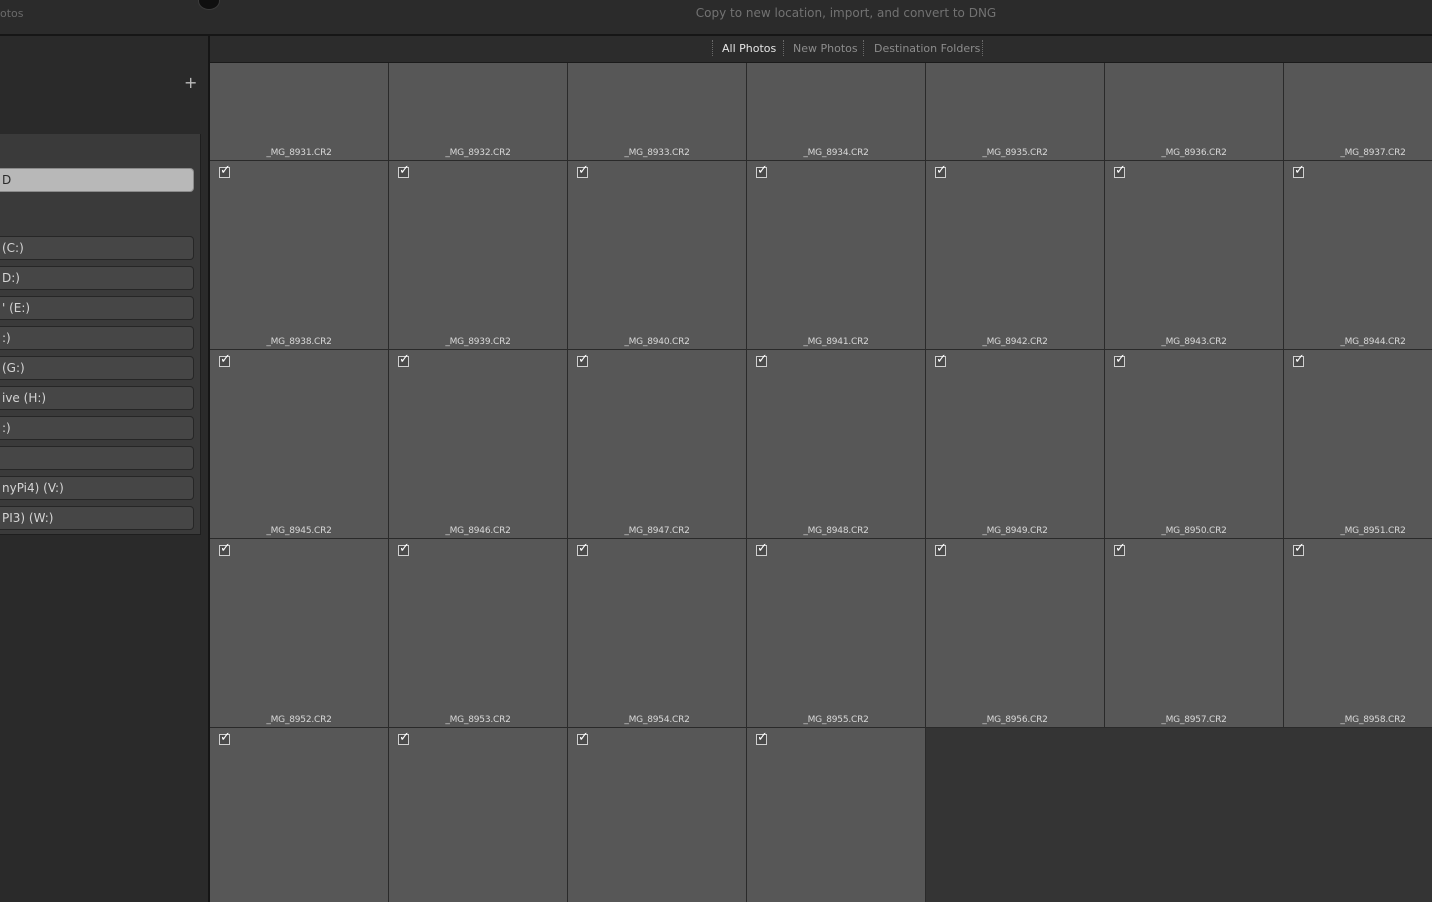 Image resolution: width=1432 pixels, height=902 pixels. I want to click on photo-filename: _MG_8948.CR2, so click(836, 531).